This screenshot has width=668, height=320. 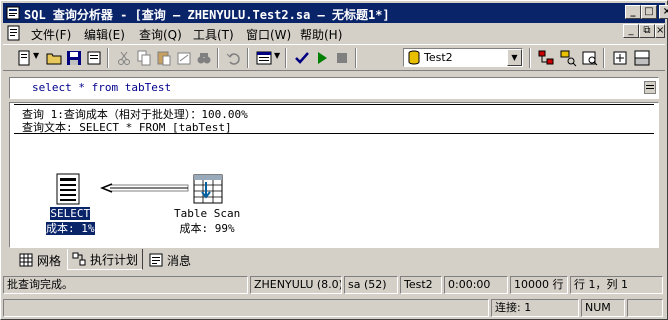 What do you see at coordinates (302, 58) in the screenshot?
I see `parse-query-icon` at bounding box center [302, 58].